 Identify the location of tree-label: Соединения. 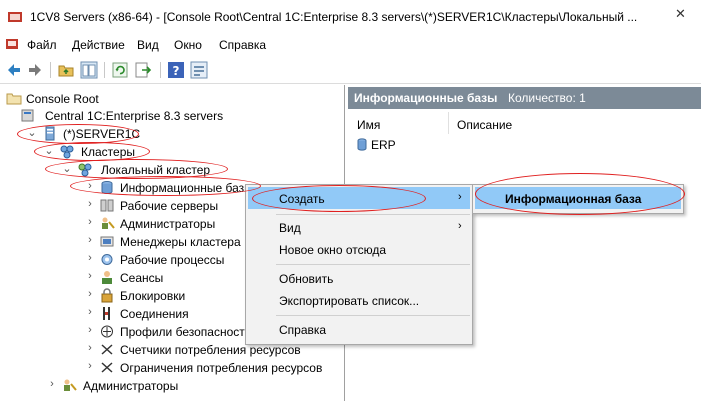
(154, 314).